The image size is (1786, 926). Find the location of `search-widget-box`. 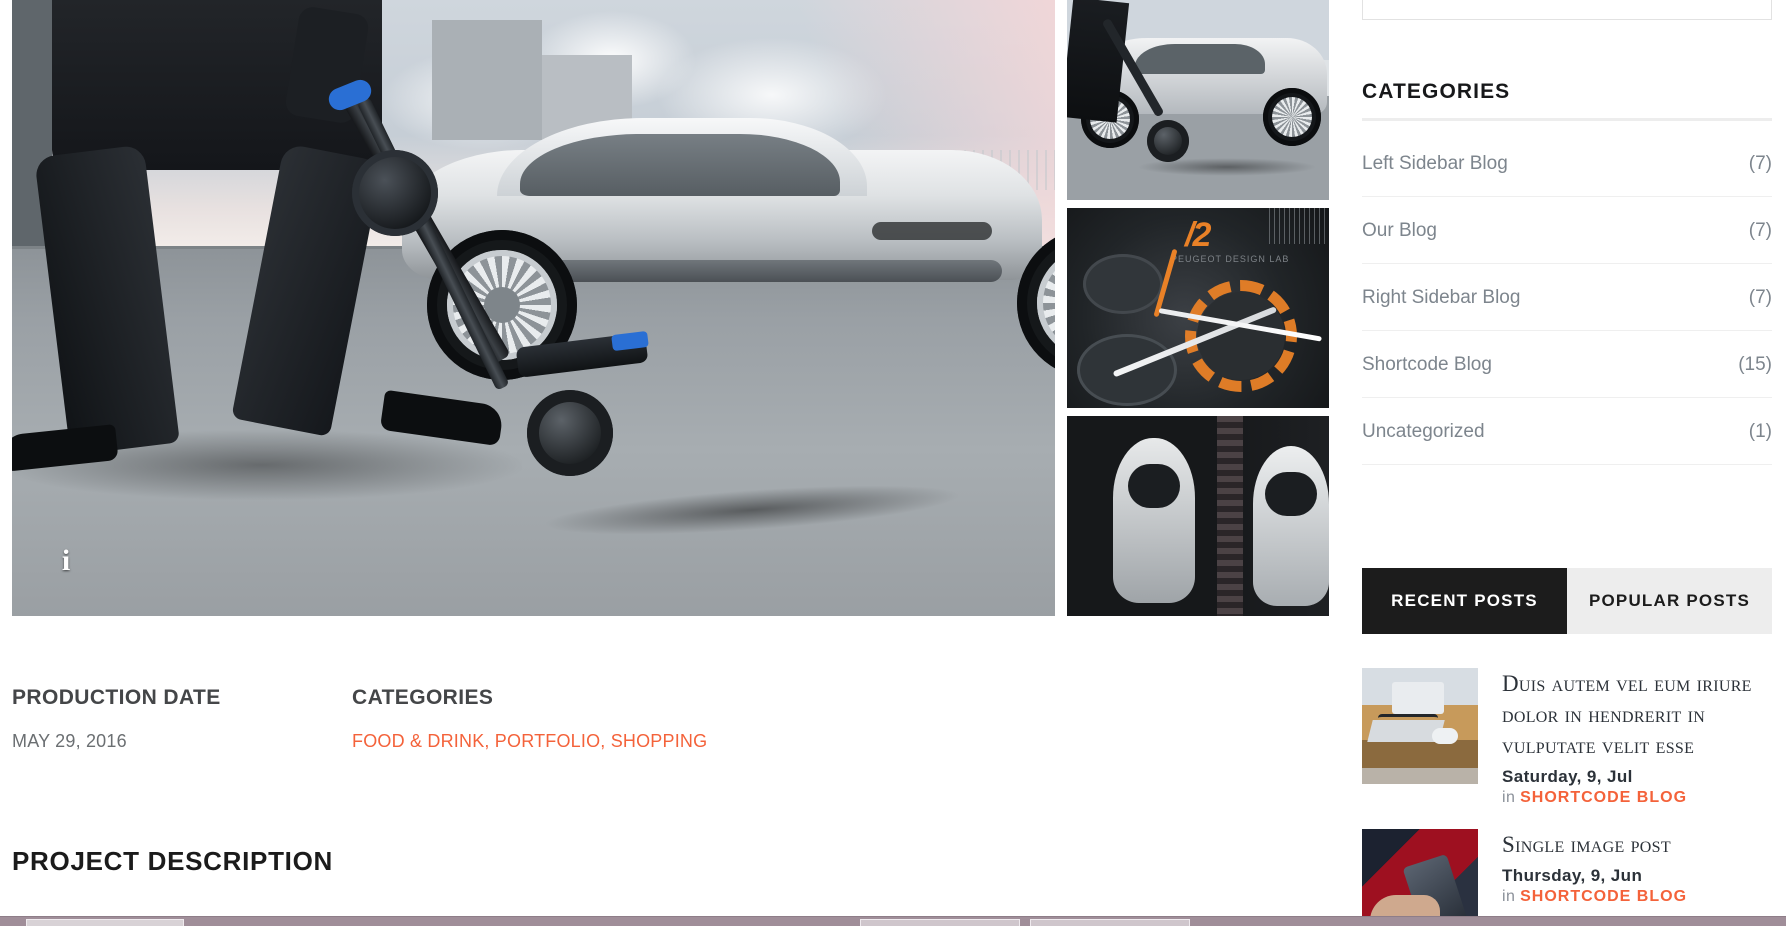

search-widget-box is located at coordinates (1567, 10).